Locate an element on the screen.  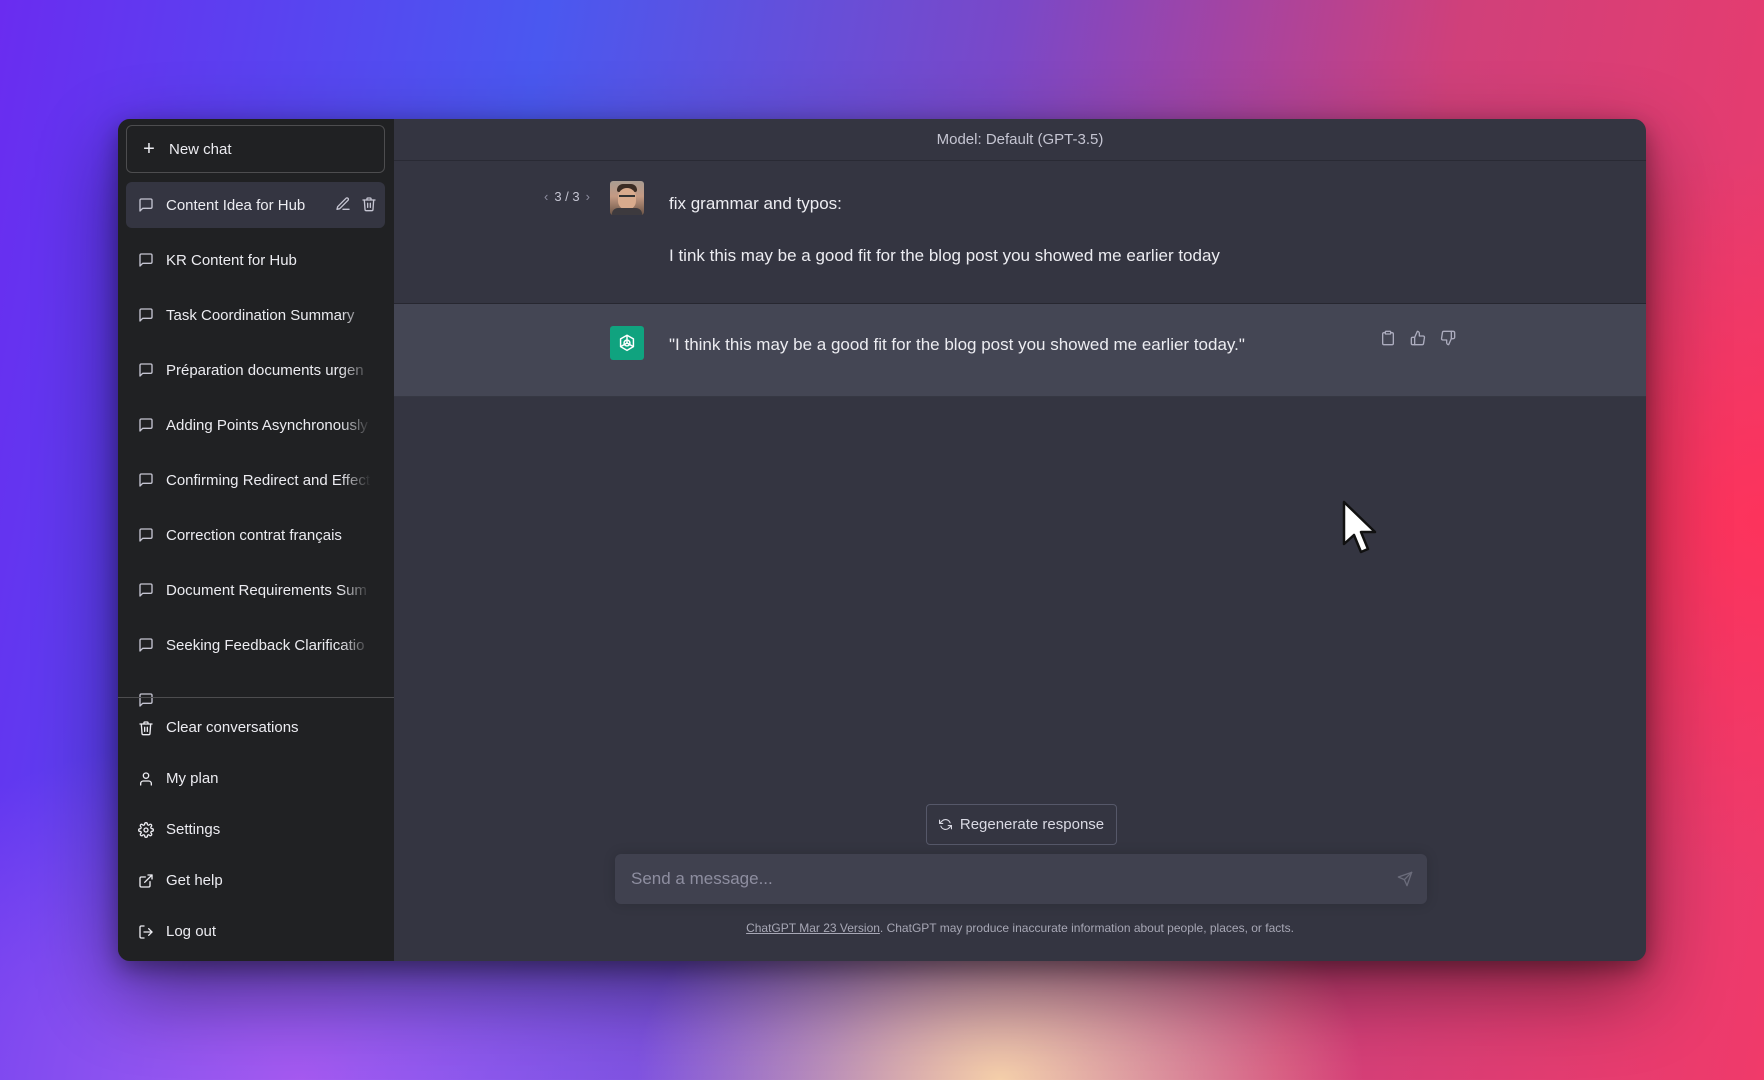
conversation-label: Préparation documents urgen is located at coordinates (265, 370).